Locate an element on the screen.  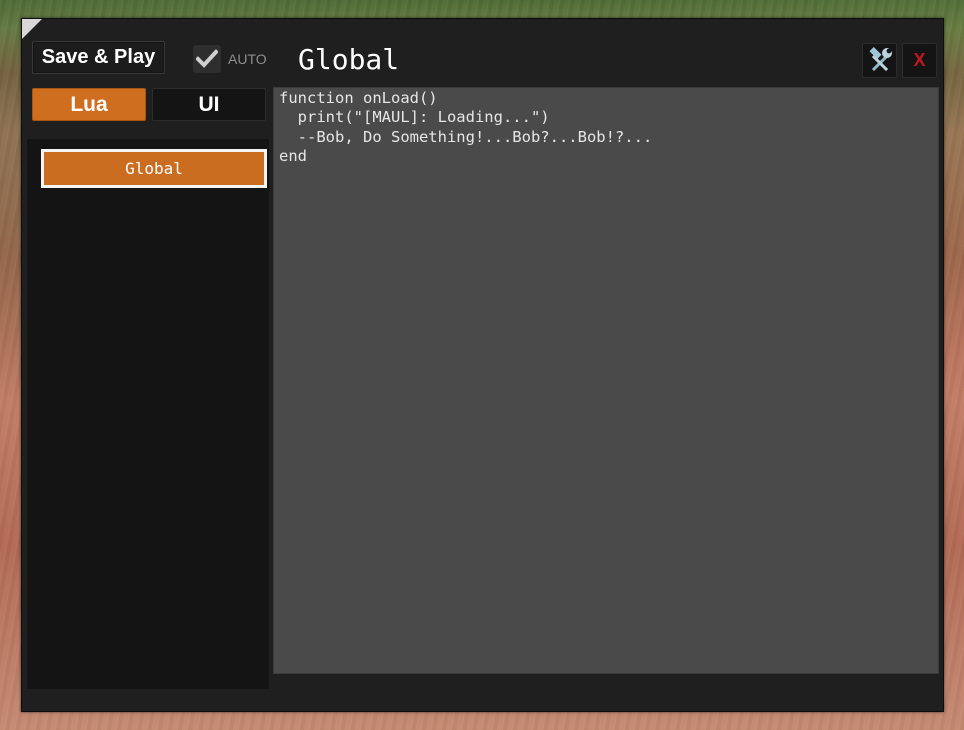
close-button: X is located at coordinates (919, 60).